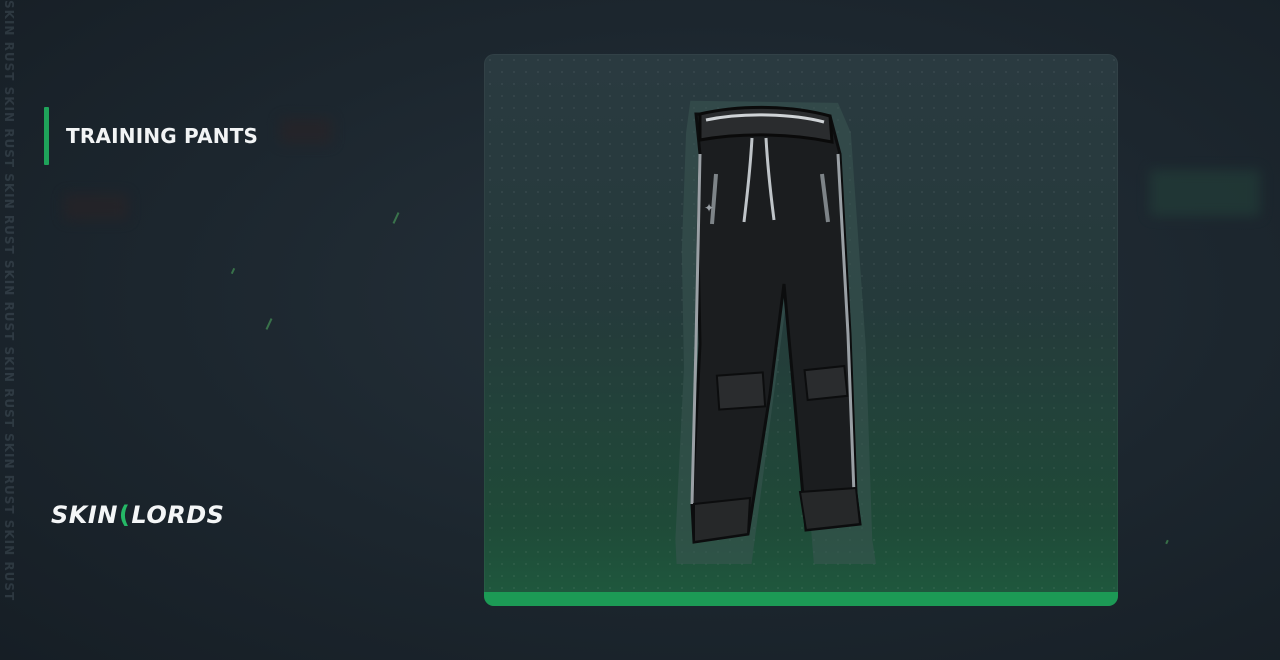 This screenshot has height=660, width=1280. What do you see at coordinates (124, 515) in the screenshot?
I see `logo-slash-icon: (` at bounding box center [124, 515].